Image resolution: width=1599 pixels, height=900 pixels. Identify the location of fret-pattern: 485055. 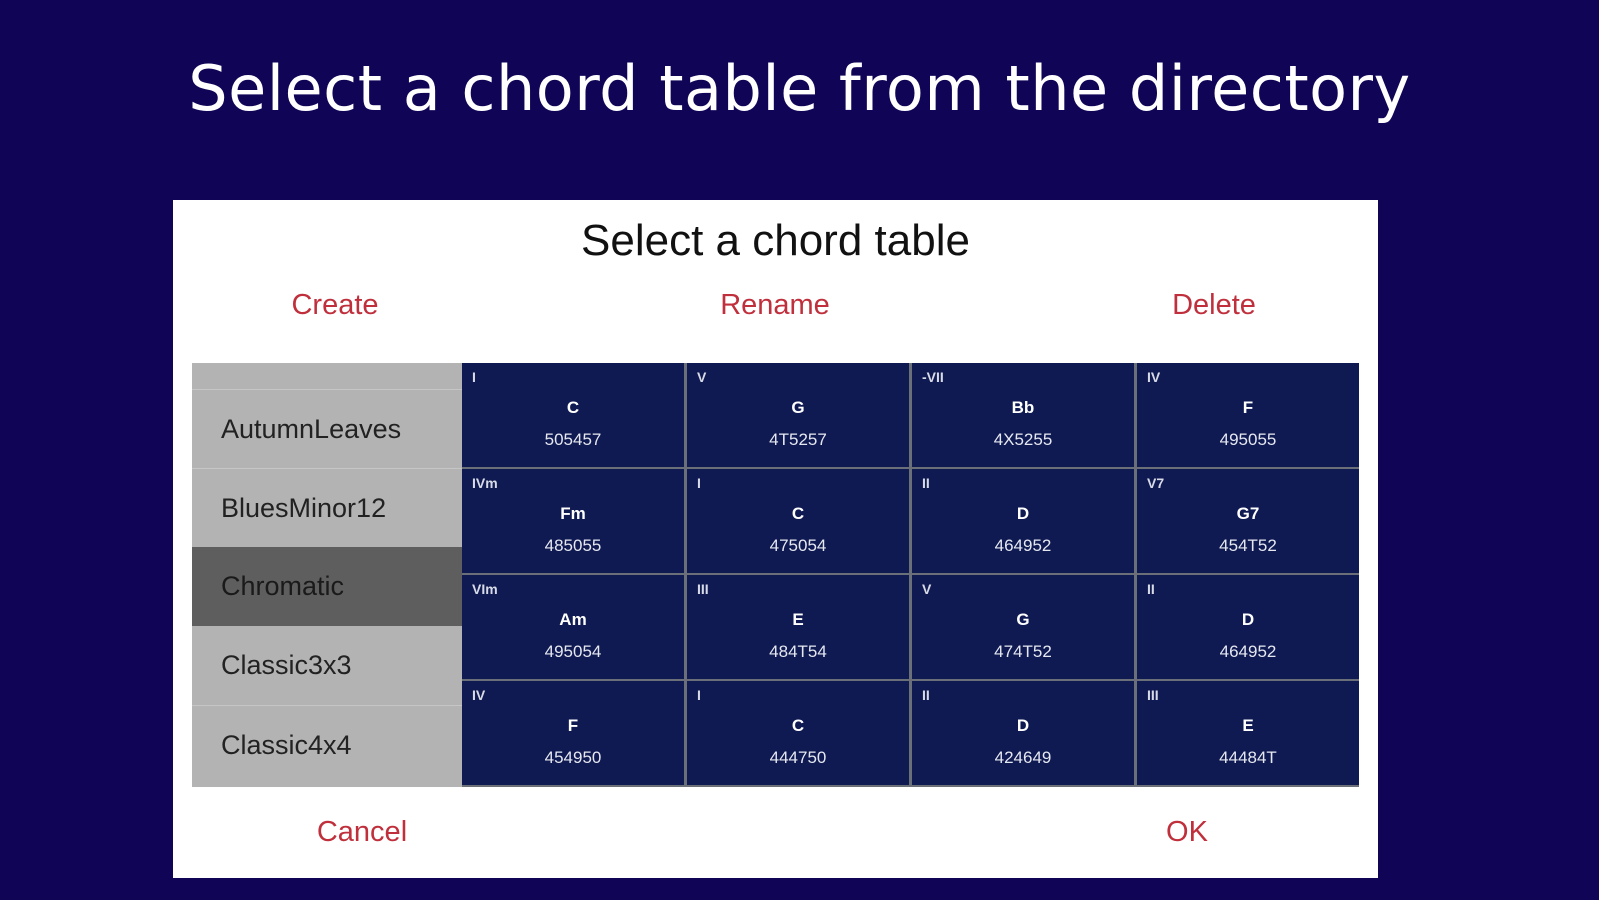
(573, 545).